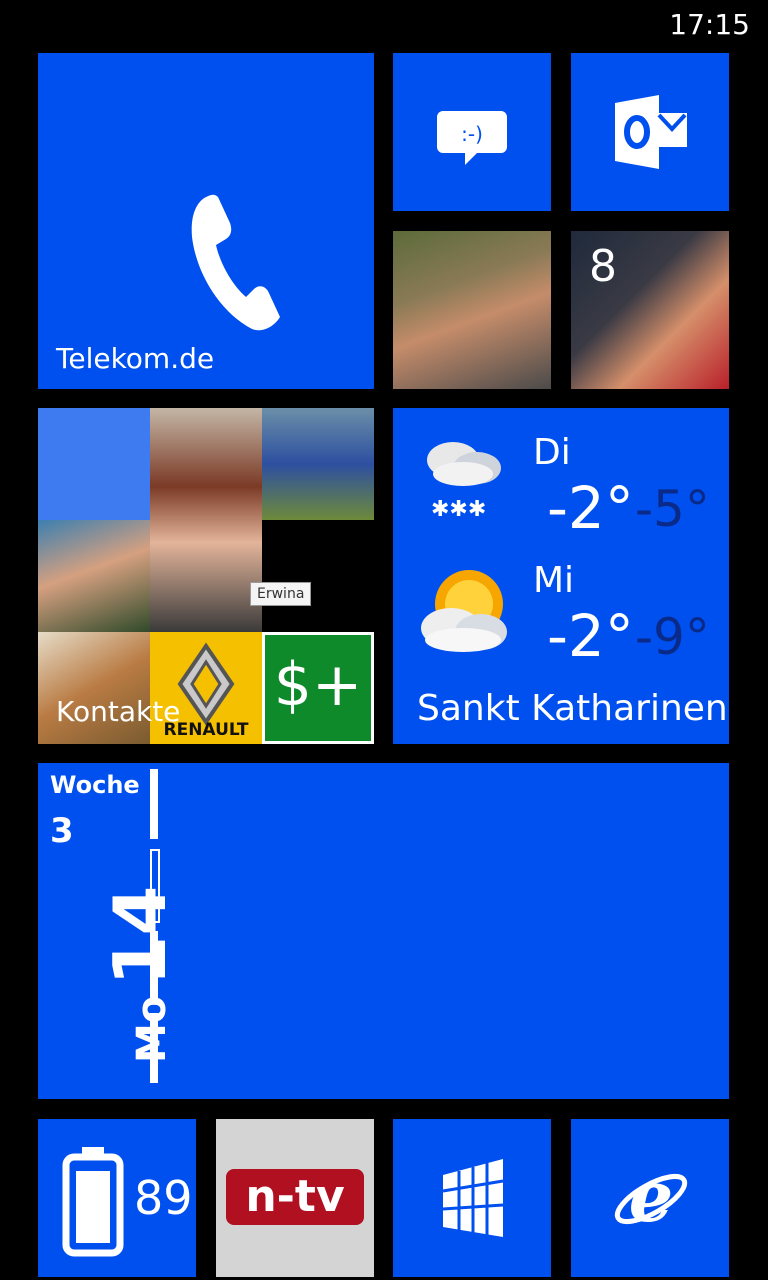  I want to click on calendar-event-bar-tentative, so click(155, 886).